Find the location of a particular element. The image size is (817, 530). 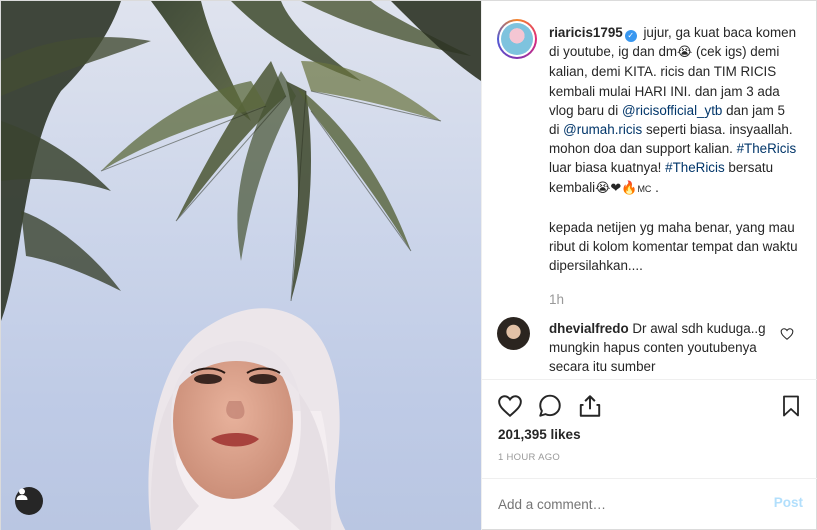

mention-link: @ricisofficial_ytb is located at coordinates (672, 110).